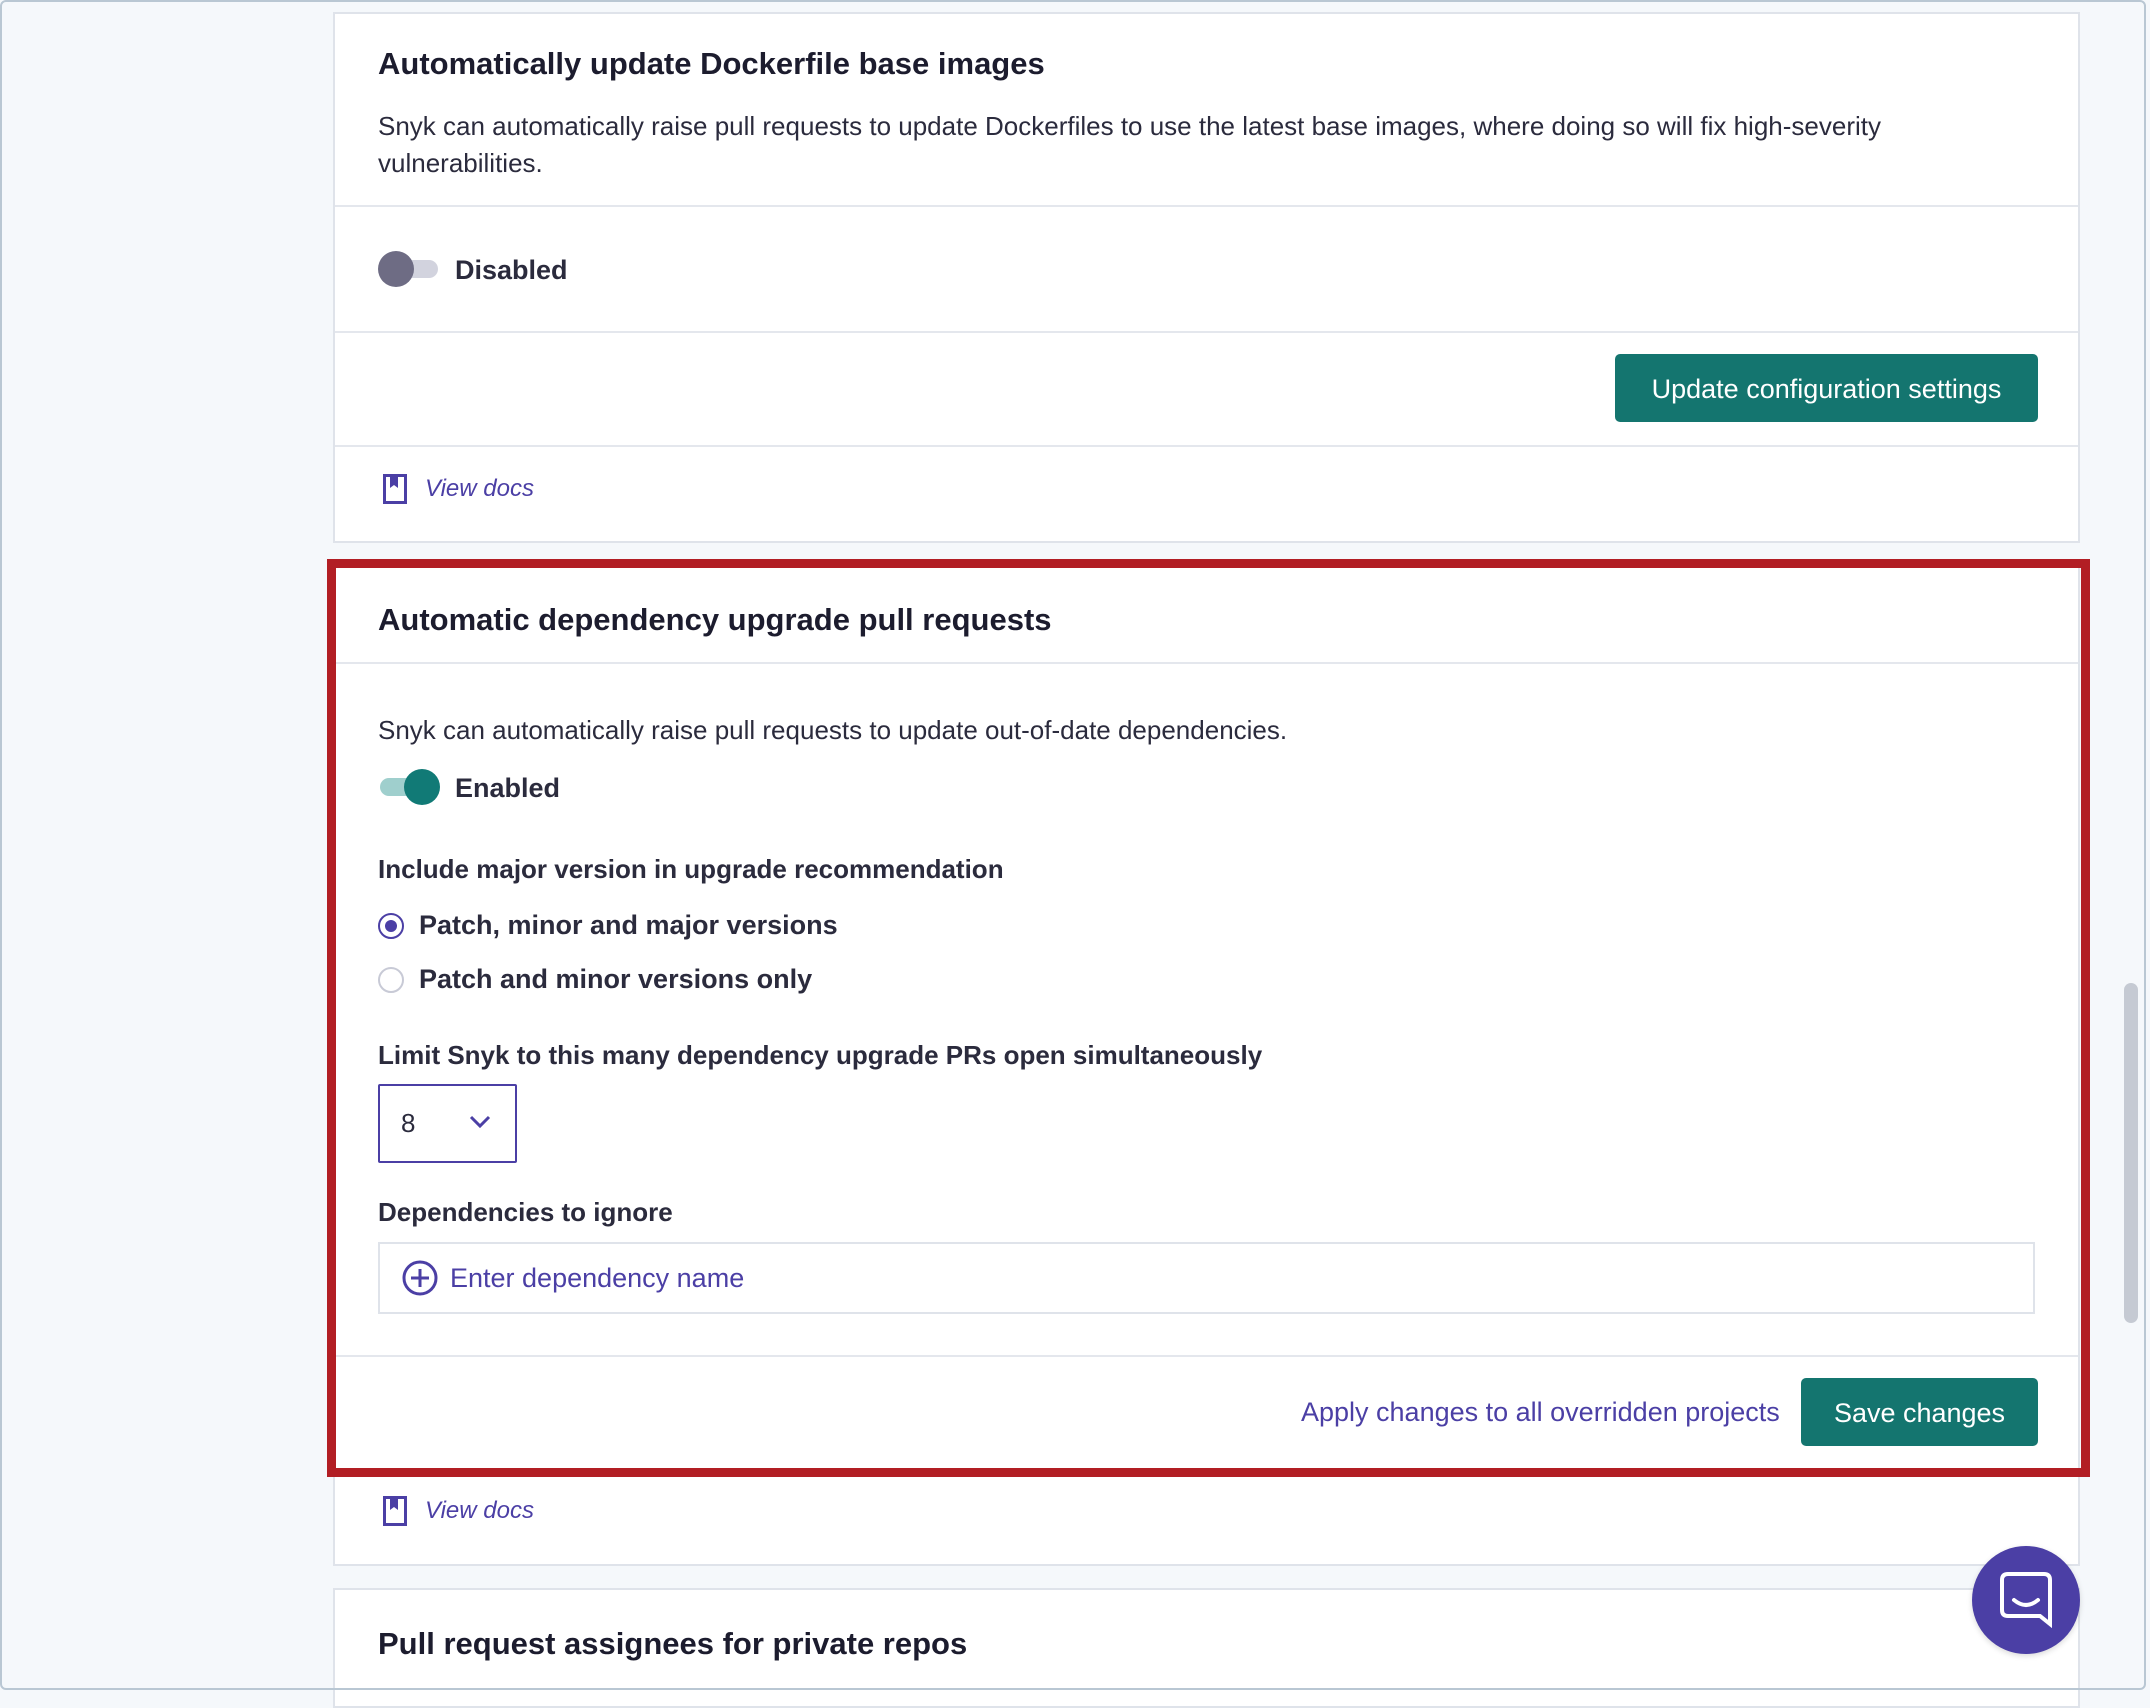 The width and height of the screenshot is (2150, 1708). What do you see at coordinates (1540, 1412) in the screenshot?
I see `apply-to-overridden-link: Apply changes to all overridden projects` at bounding box center [1540, 1412].